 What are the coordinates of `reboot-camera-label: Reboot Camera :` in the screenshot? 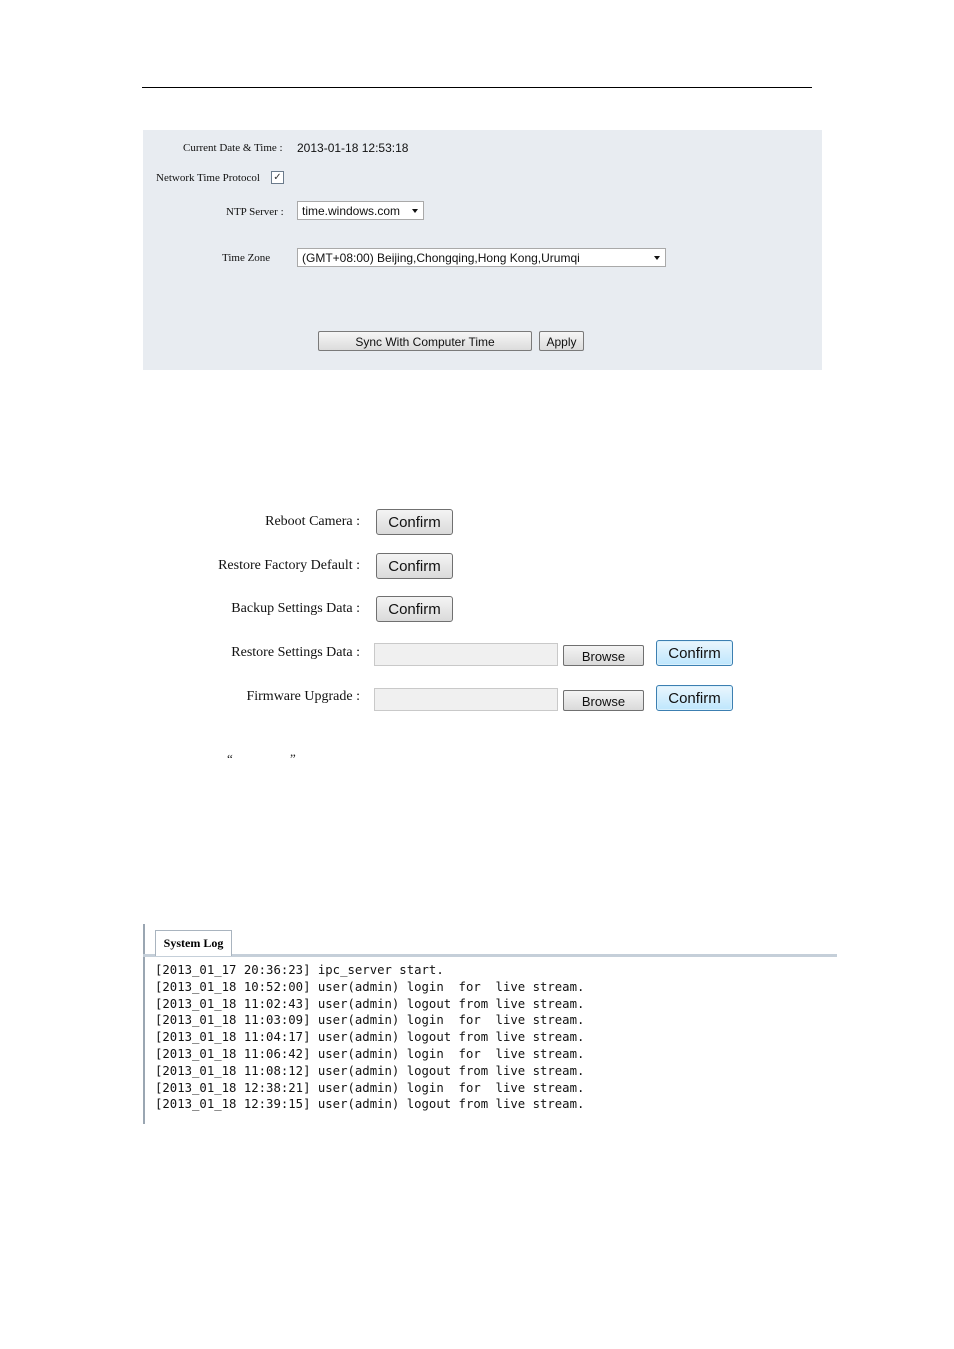 It's located at (312, 521).